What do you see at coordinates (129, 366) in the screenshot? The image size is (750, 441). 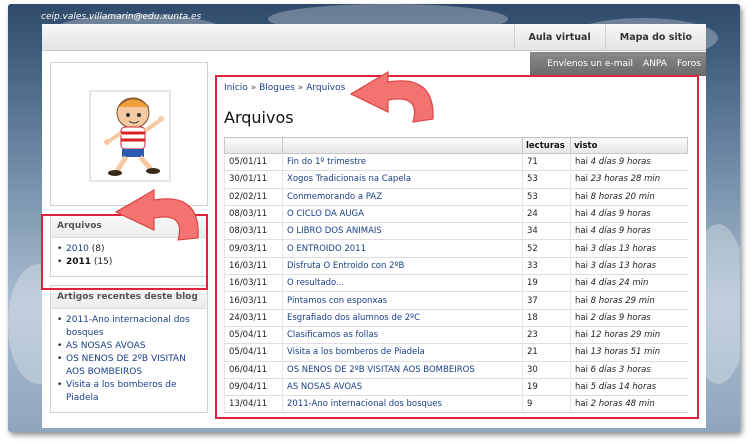 I see `recent-post-link: OS NENOS DE 2ºB VISITAN AOS BOMBEIROS` at bounding box center [129, 366].